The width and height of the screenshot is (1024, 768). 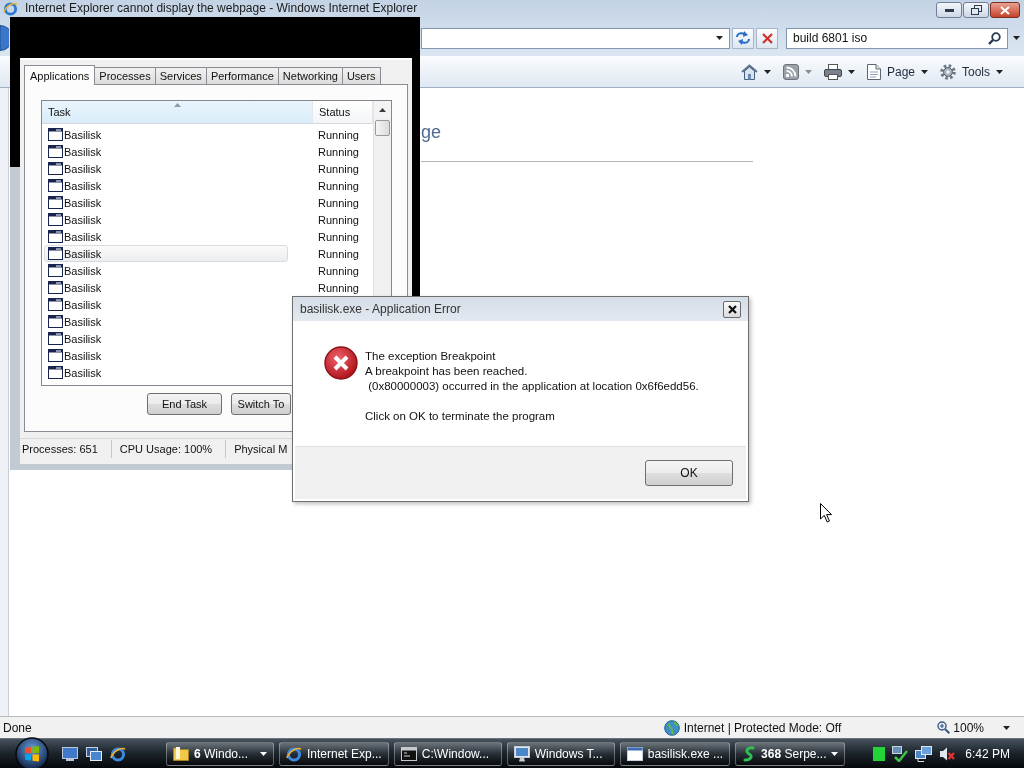 What do you see at coordinates (181, 753) in the screenshot?
I see `folder-icon` at bounding box center [181, 753].